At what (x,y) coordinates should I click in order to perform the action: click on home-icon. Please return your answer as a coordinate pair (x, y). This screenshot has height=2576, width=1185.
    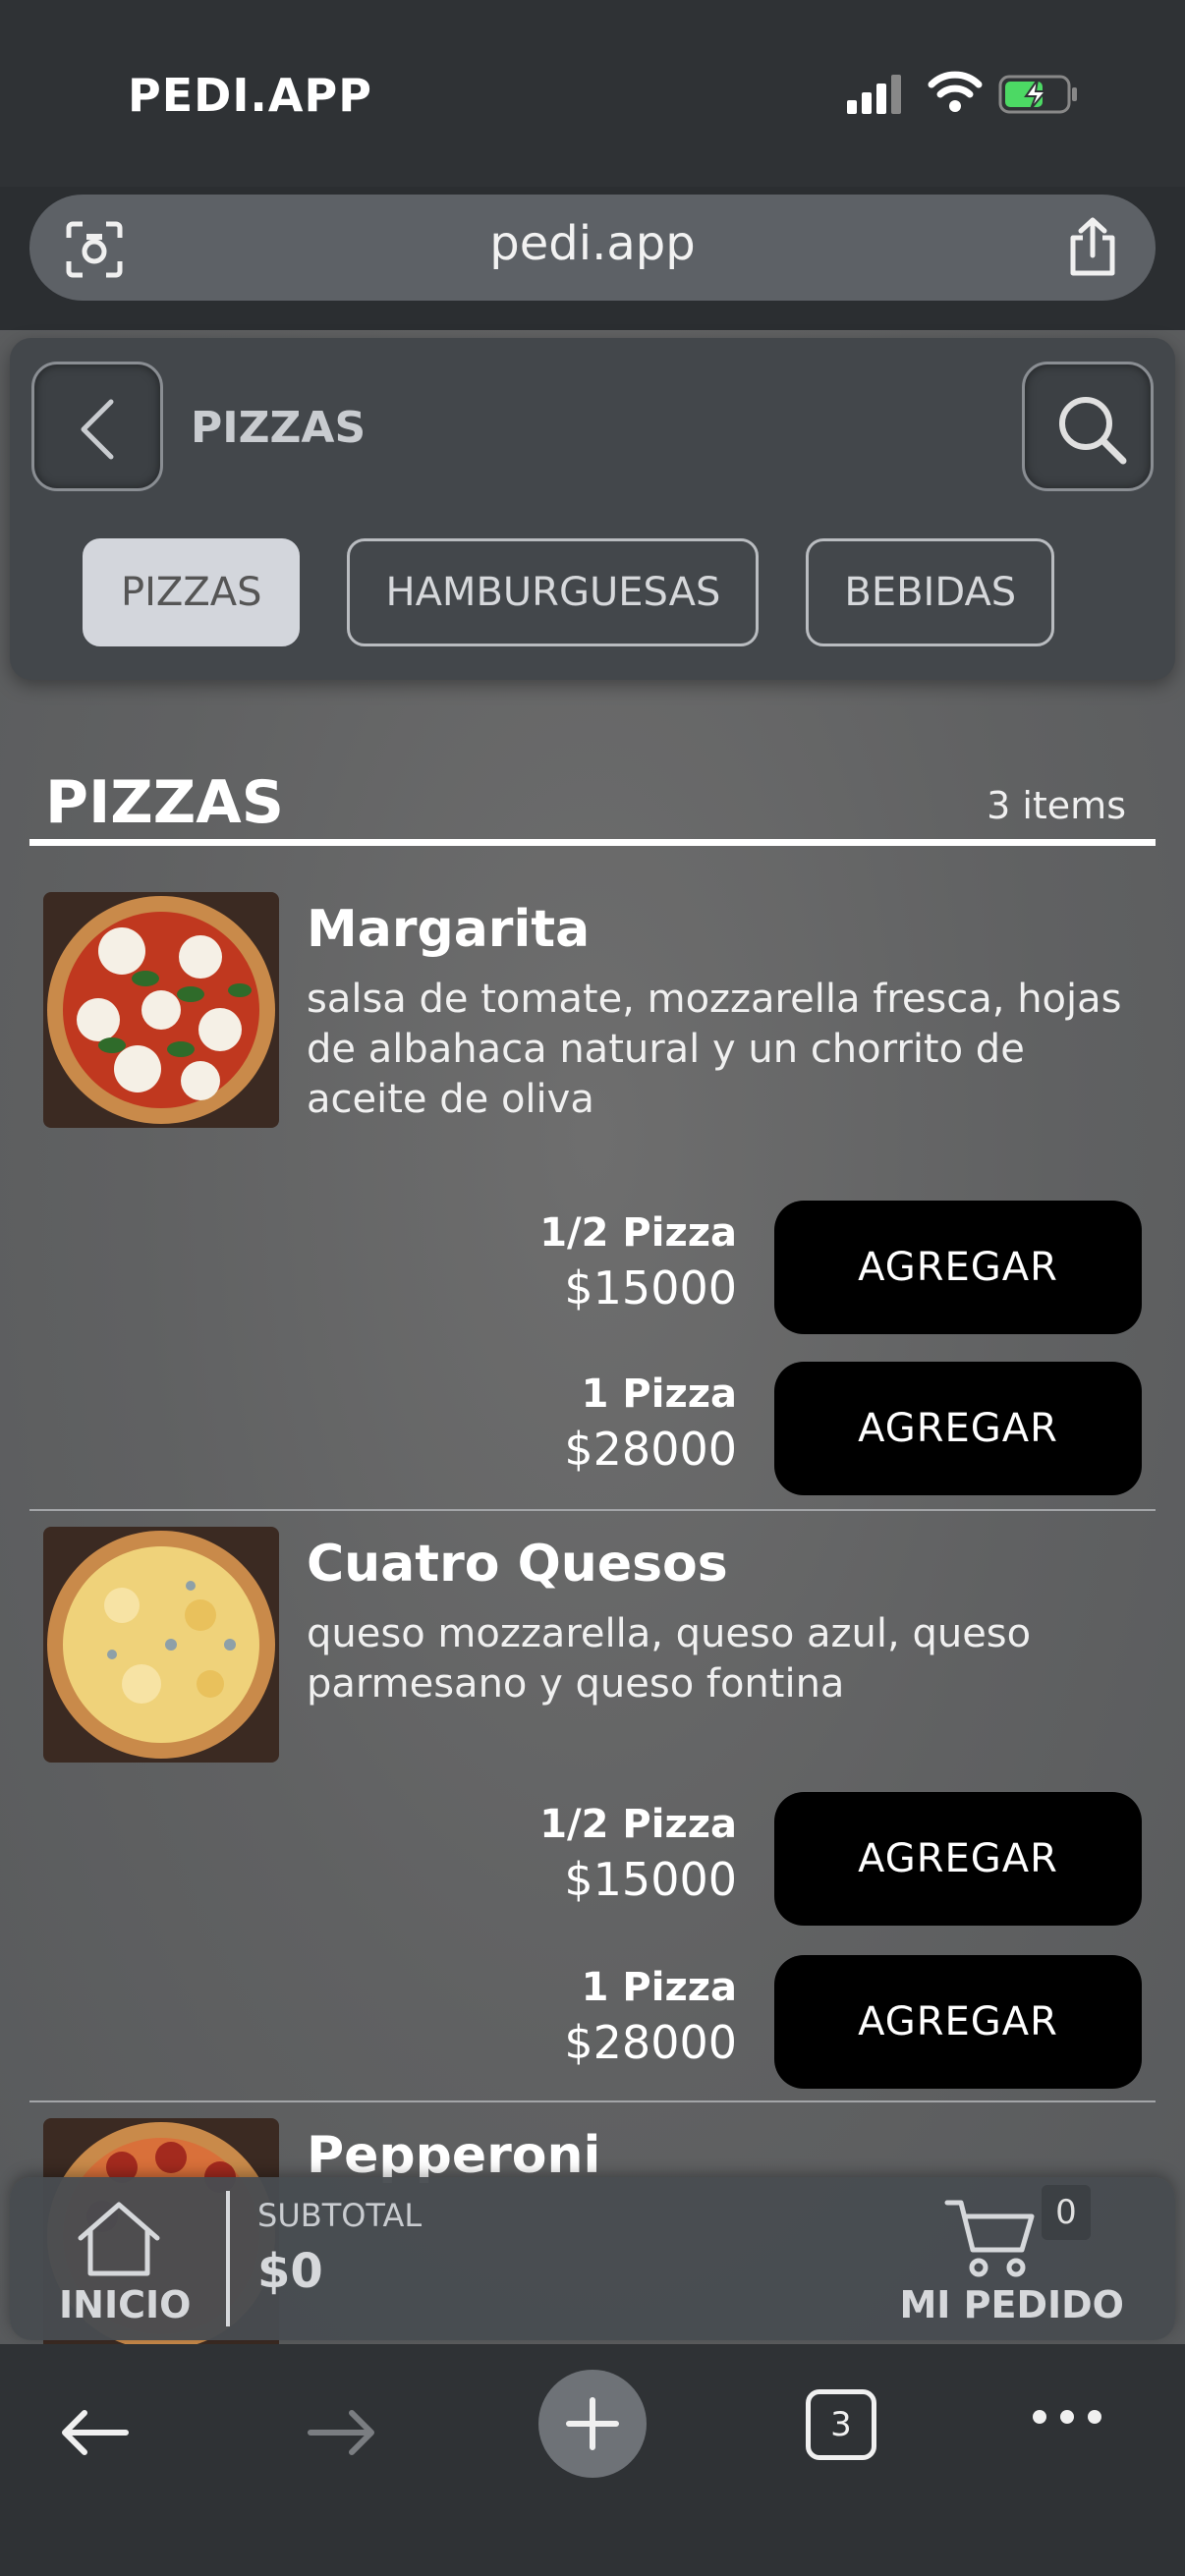
    Looking at the image, I should click on (119, 2239).